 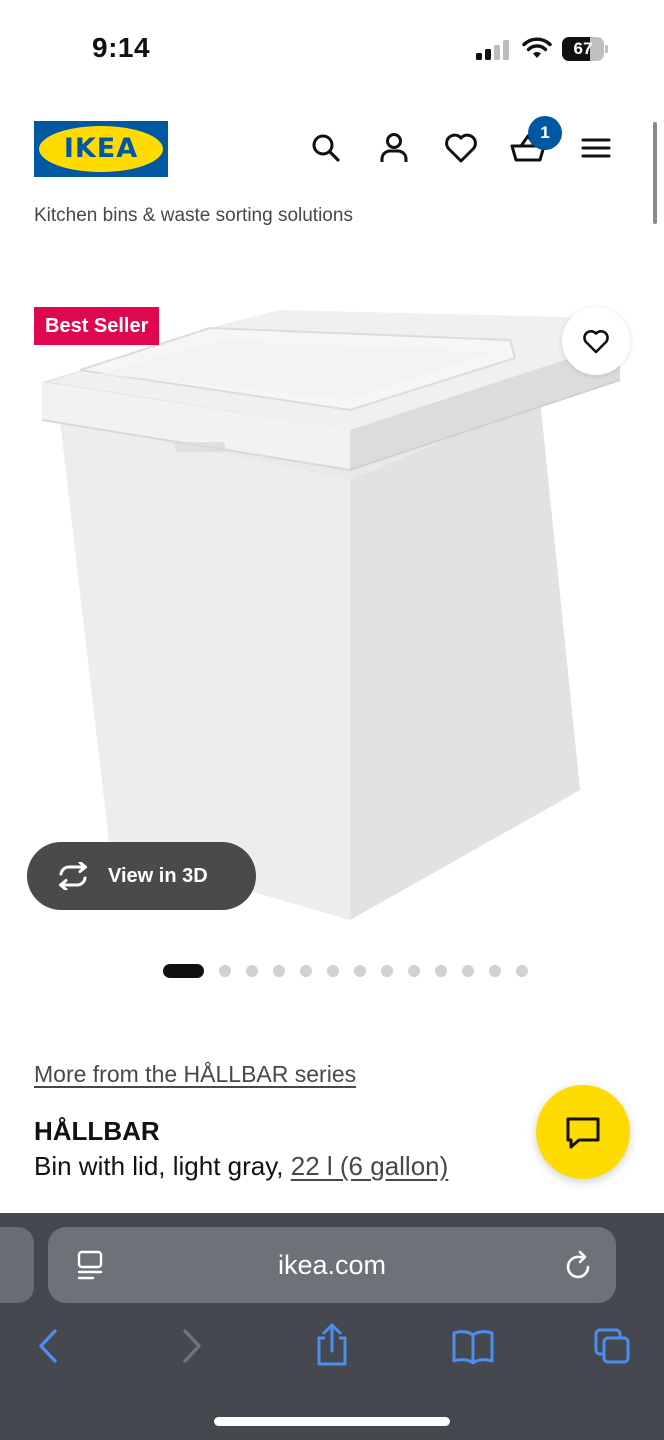 I want to click on best-seller-badge: Best Seller, so click(x=97, y=326).